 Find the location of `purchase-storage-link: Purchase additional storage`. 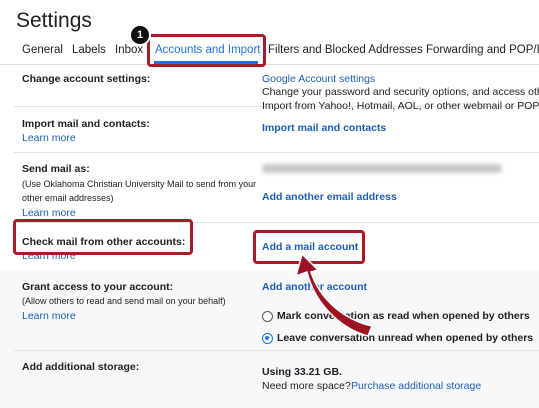

purchase-storage-link: Purchase additional storage is located at coordinates (416, 386).